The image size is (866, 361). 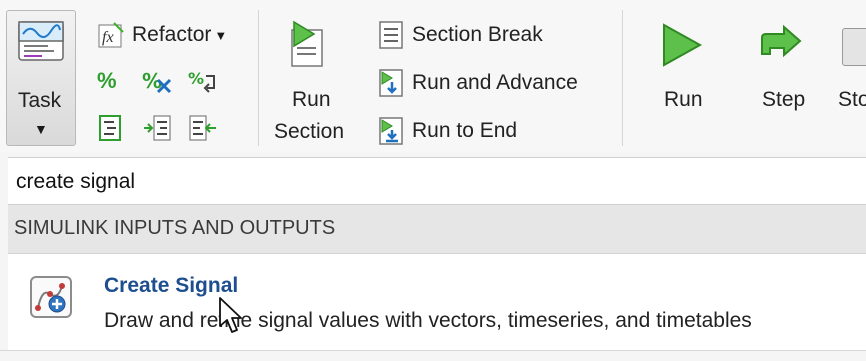 I want to click on refactor-label: Refactor, so click(x=172, y=34).